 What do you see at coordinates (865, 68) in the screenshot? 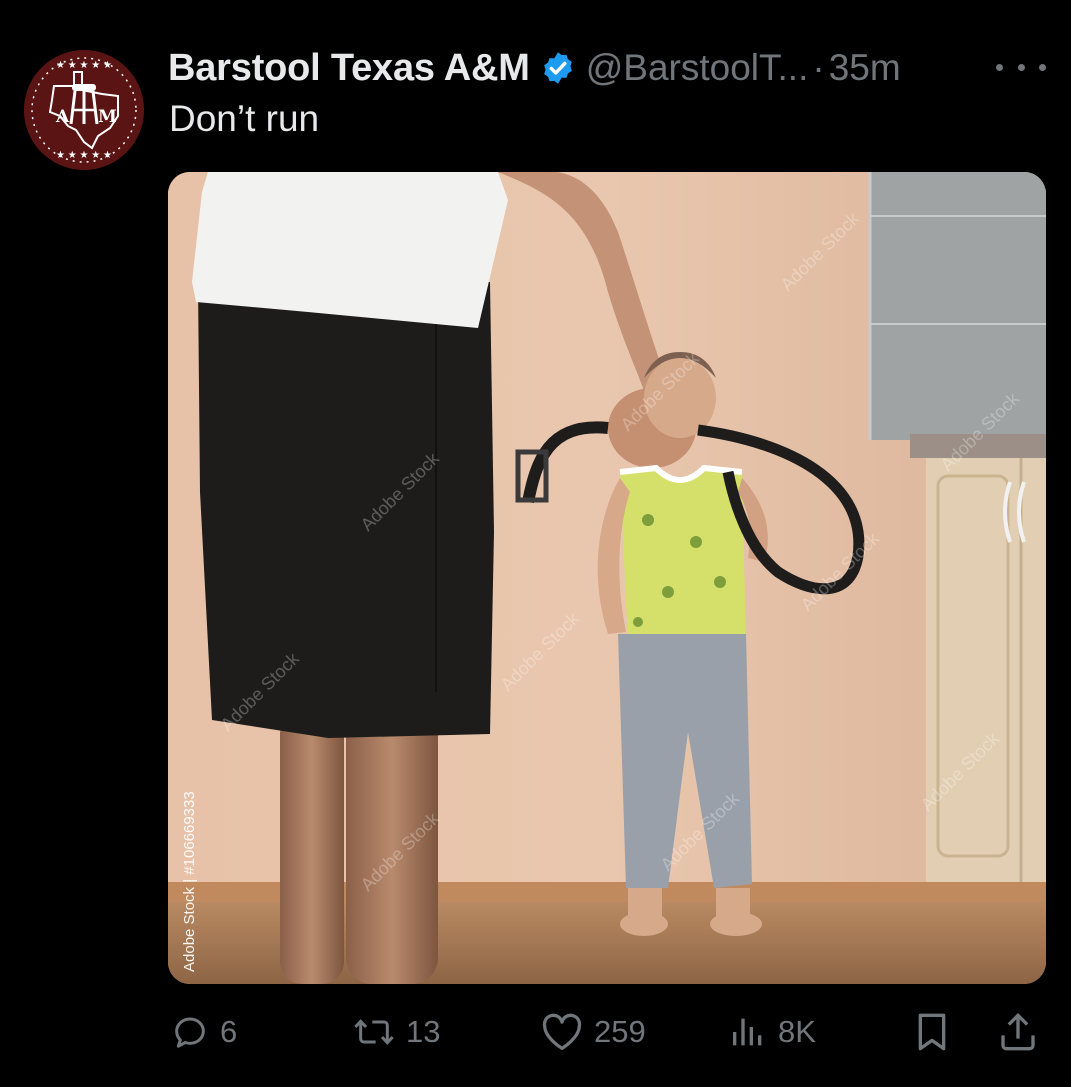
I see `timestamp: 35m` at bounding box center [865, 68].